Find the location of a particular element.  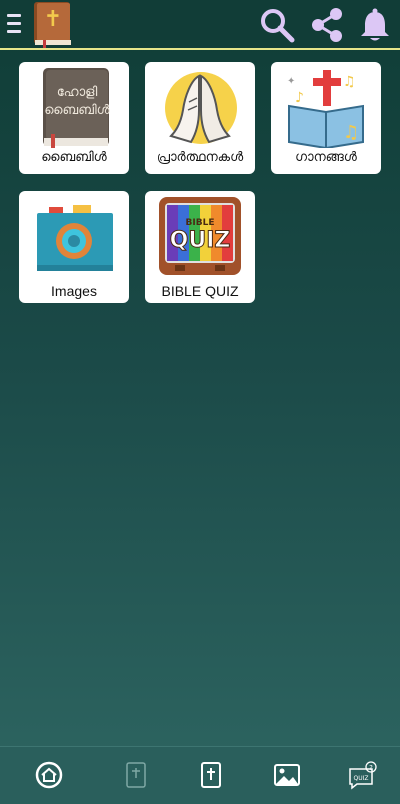

songs-tile-label: ഗാനങ്ങൾ is located at coordinates (326, 157).